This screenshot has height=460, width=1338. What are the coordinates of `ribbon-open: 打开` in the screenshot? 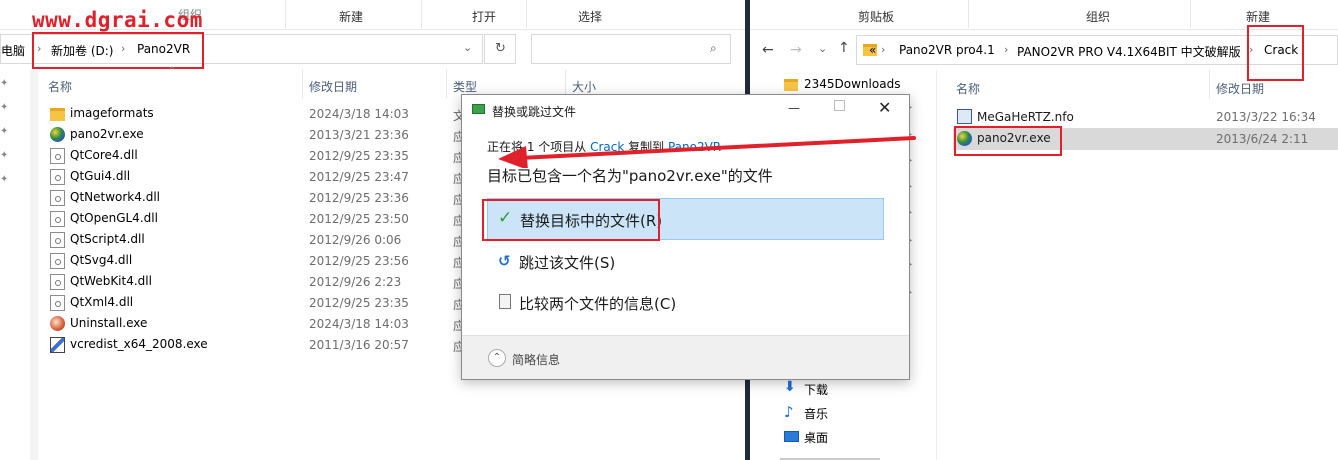 It's located at (484, 16).